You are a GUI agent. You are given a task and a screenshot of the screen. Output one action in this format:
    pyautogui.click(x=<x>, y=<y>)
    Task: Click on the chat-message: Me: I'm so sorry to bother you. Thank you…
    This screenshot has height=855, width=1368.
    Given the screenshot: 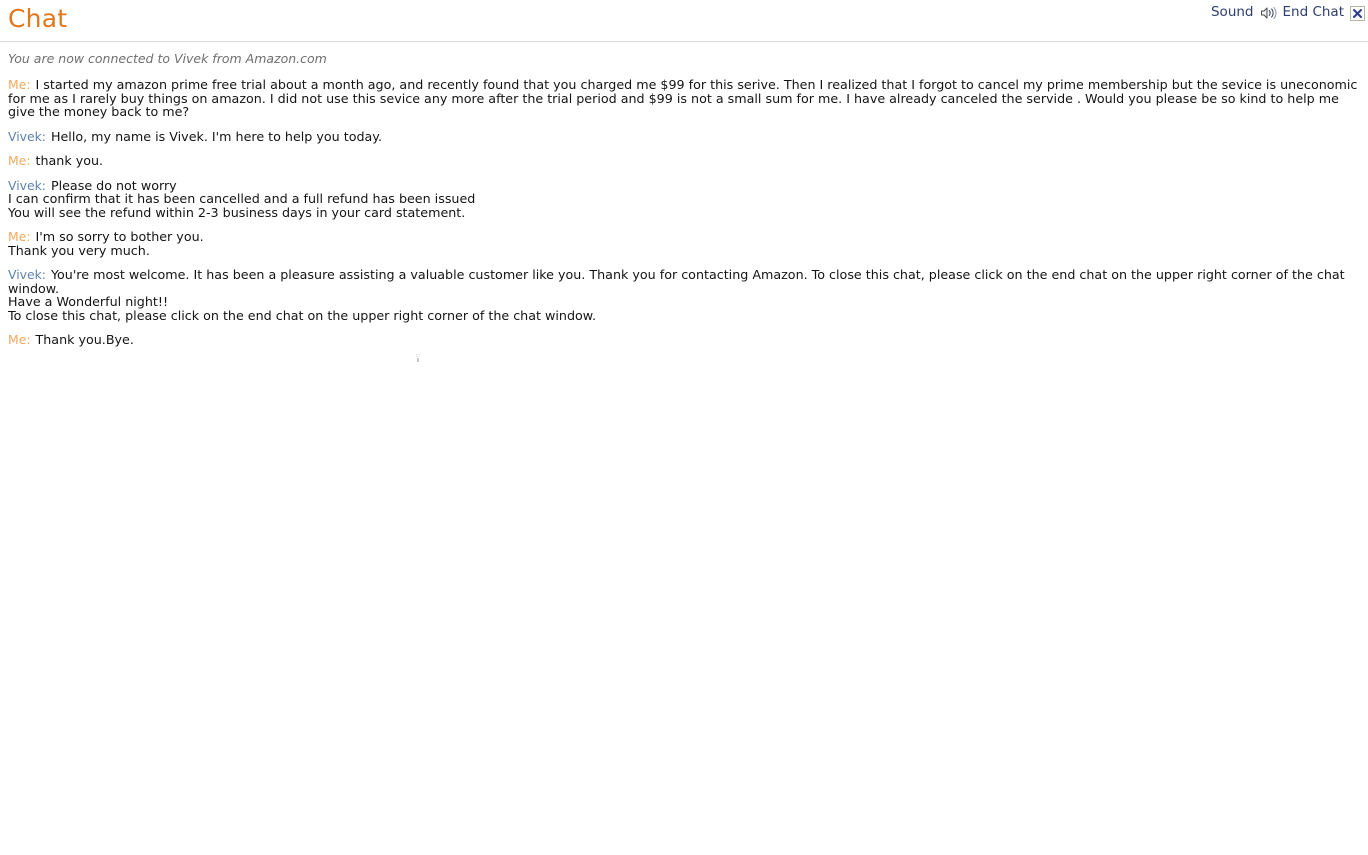 What is the action you would take?
    pyautogui.click(x=684, y=243)
    